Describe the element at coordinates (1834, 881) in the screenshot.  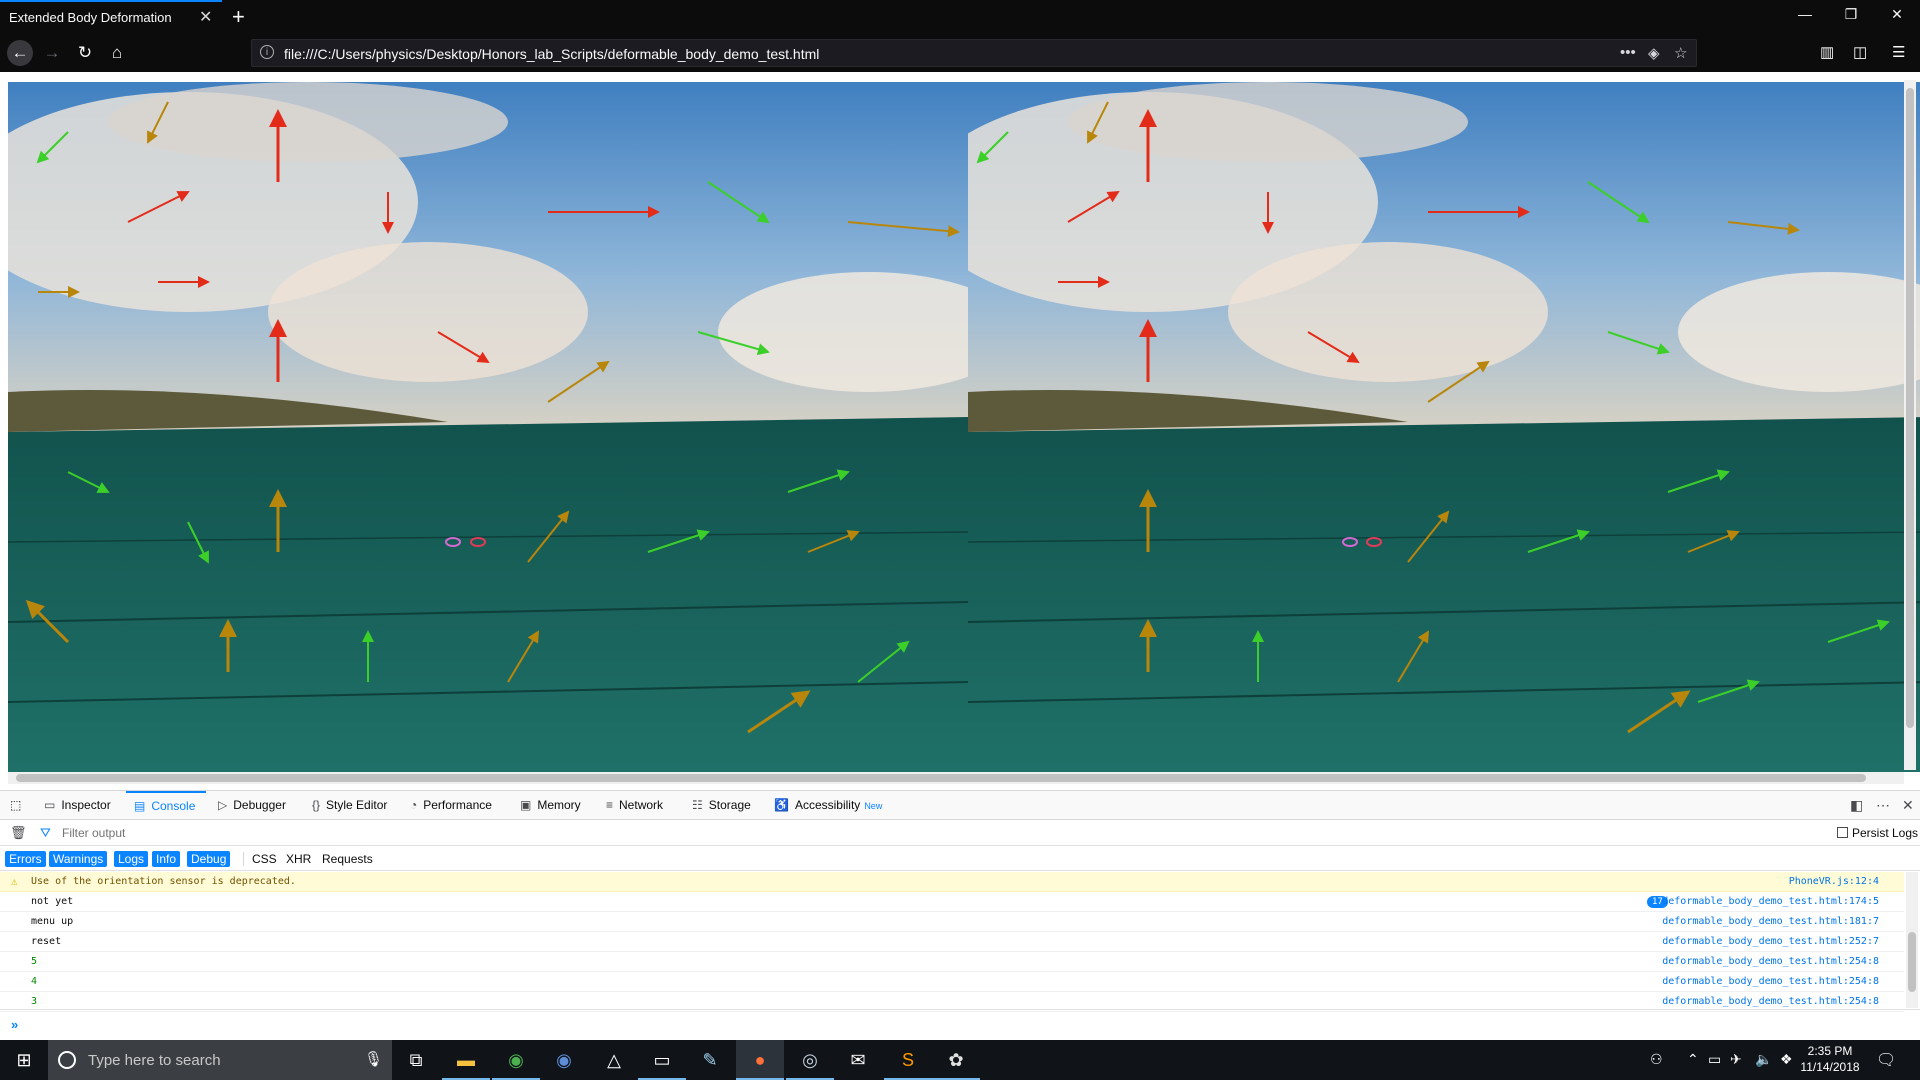
I see `message-source-link: PhoneVR.js:12:4` at that location.